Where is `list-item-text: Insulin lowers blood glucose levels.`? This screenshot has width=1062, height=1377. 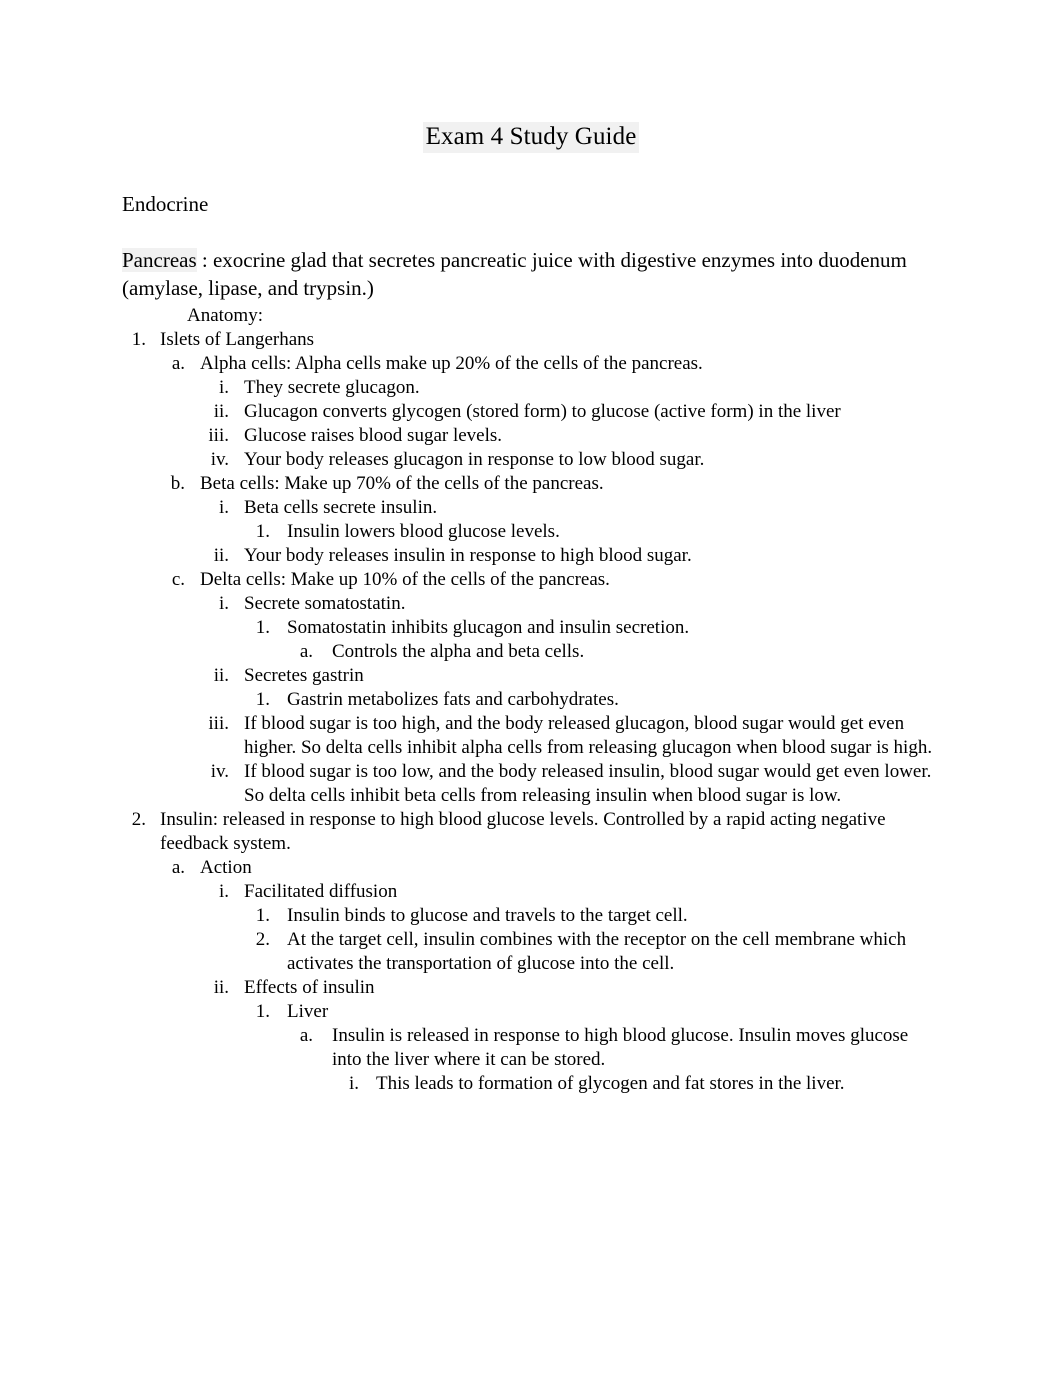
list-item-text: Insulin lowers blood glucose levels. is located at coordinates (423, 531).